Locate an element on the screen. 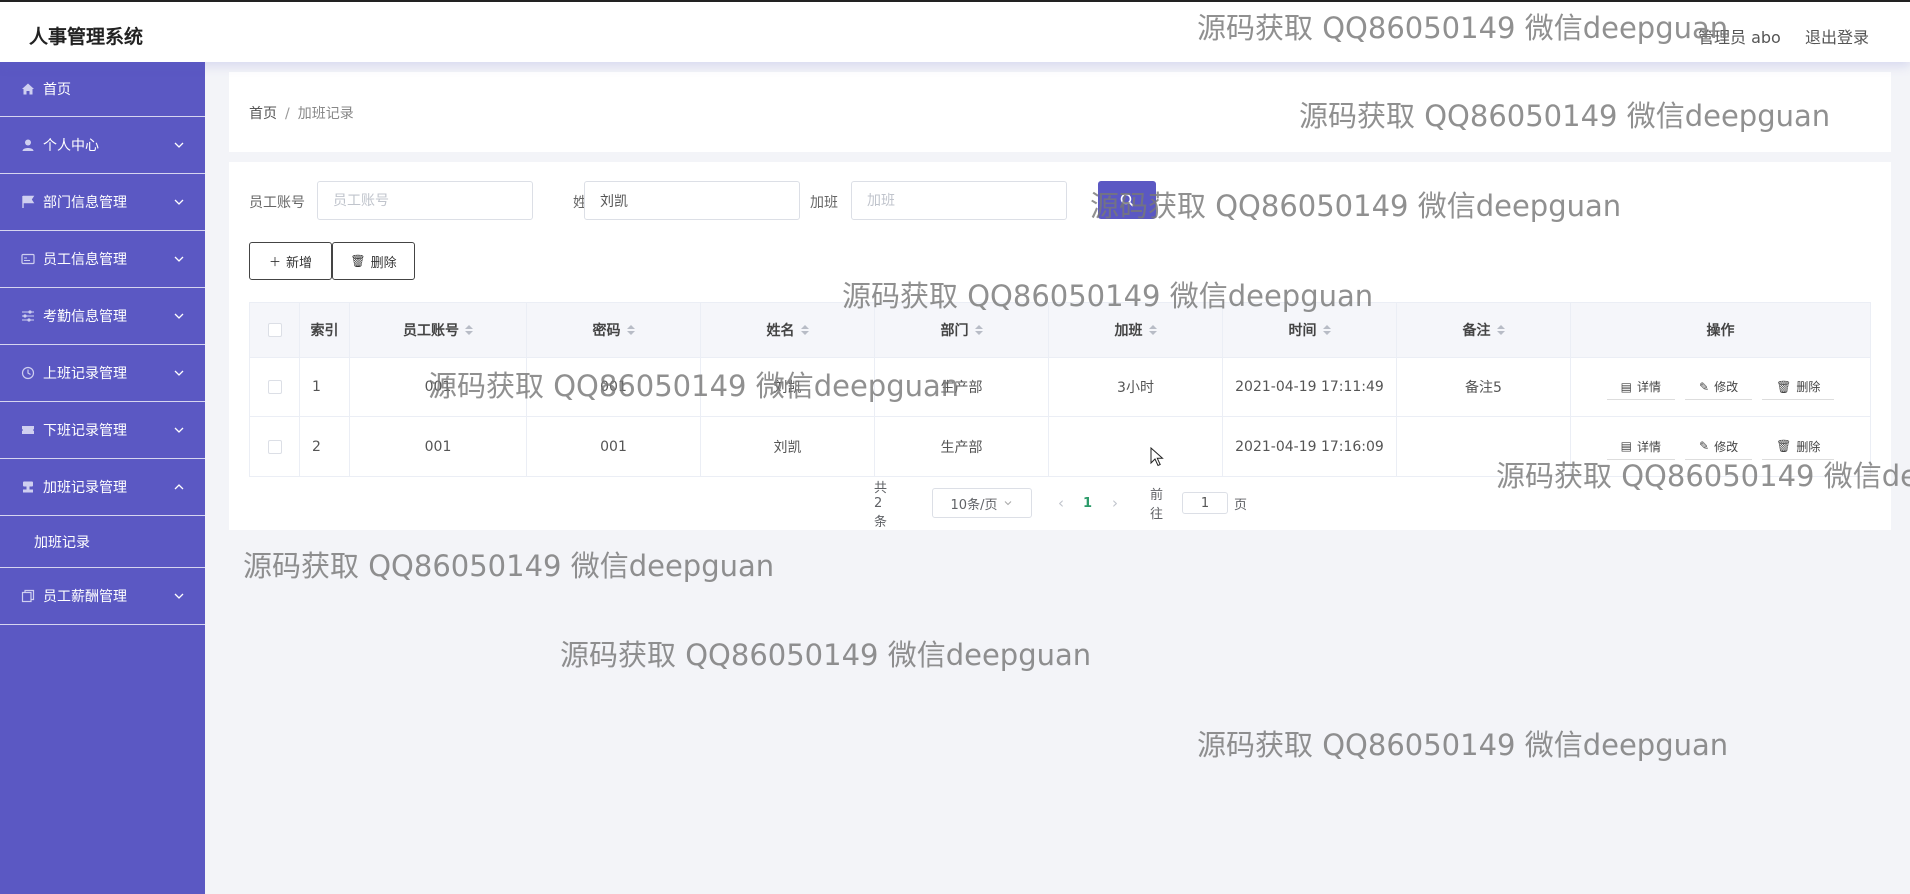  overtime-label: 加班 is located at coordinates (824, 203).